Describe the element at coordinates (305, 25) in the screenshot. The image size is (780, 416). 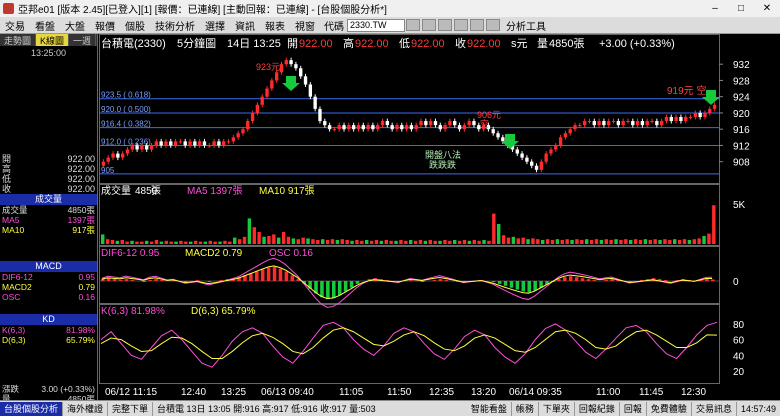
I see `menu-item-window: 視窗` at that location.